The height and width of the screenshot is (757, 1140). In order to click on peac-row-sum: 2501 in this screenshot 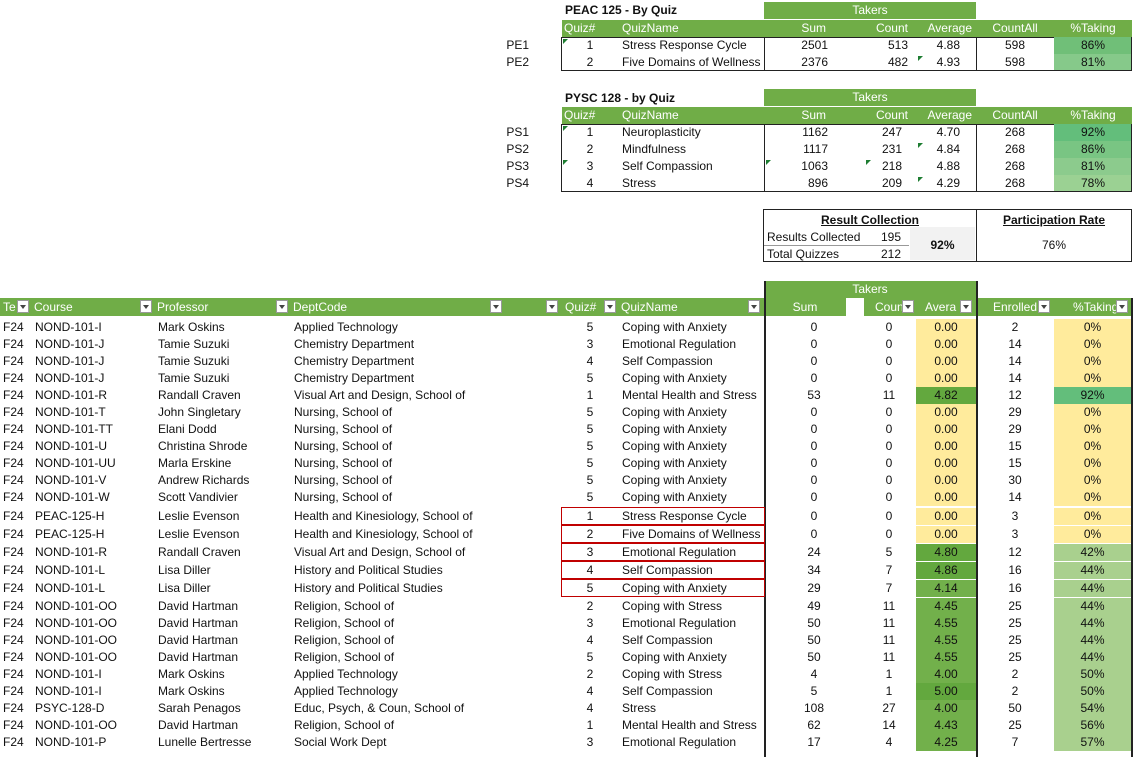, I will do `click(814, 45)`.